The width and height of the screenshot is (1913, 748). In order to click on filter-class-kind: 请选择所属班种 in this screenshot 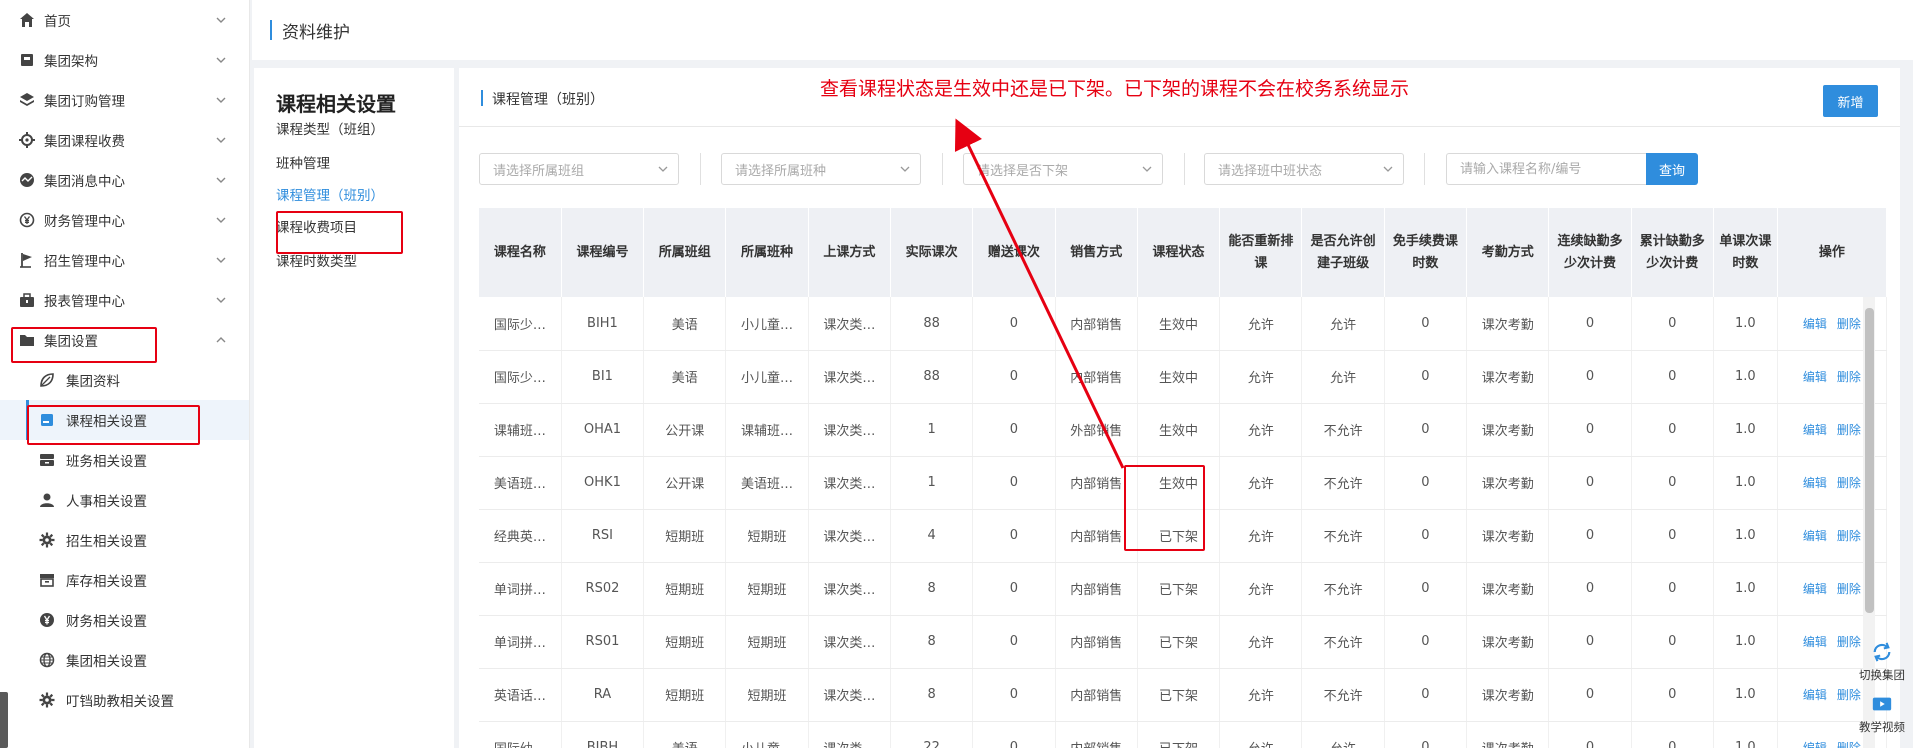, I will do `click(821, 169)`.